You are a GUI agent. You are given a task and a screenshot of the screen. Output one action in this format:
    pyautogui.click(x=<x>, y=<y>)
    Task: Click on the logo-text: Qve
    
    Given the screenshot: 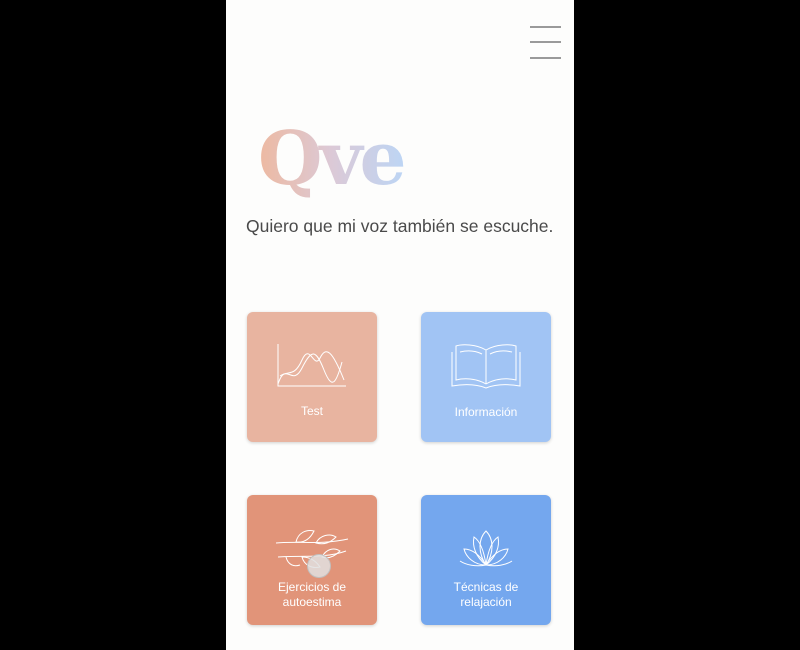 What is the action you would take?
    pyautogui.click(x=331, y=158)
    